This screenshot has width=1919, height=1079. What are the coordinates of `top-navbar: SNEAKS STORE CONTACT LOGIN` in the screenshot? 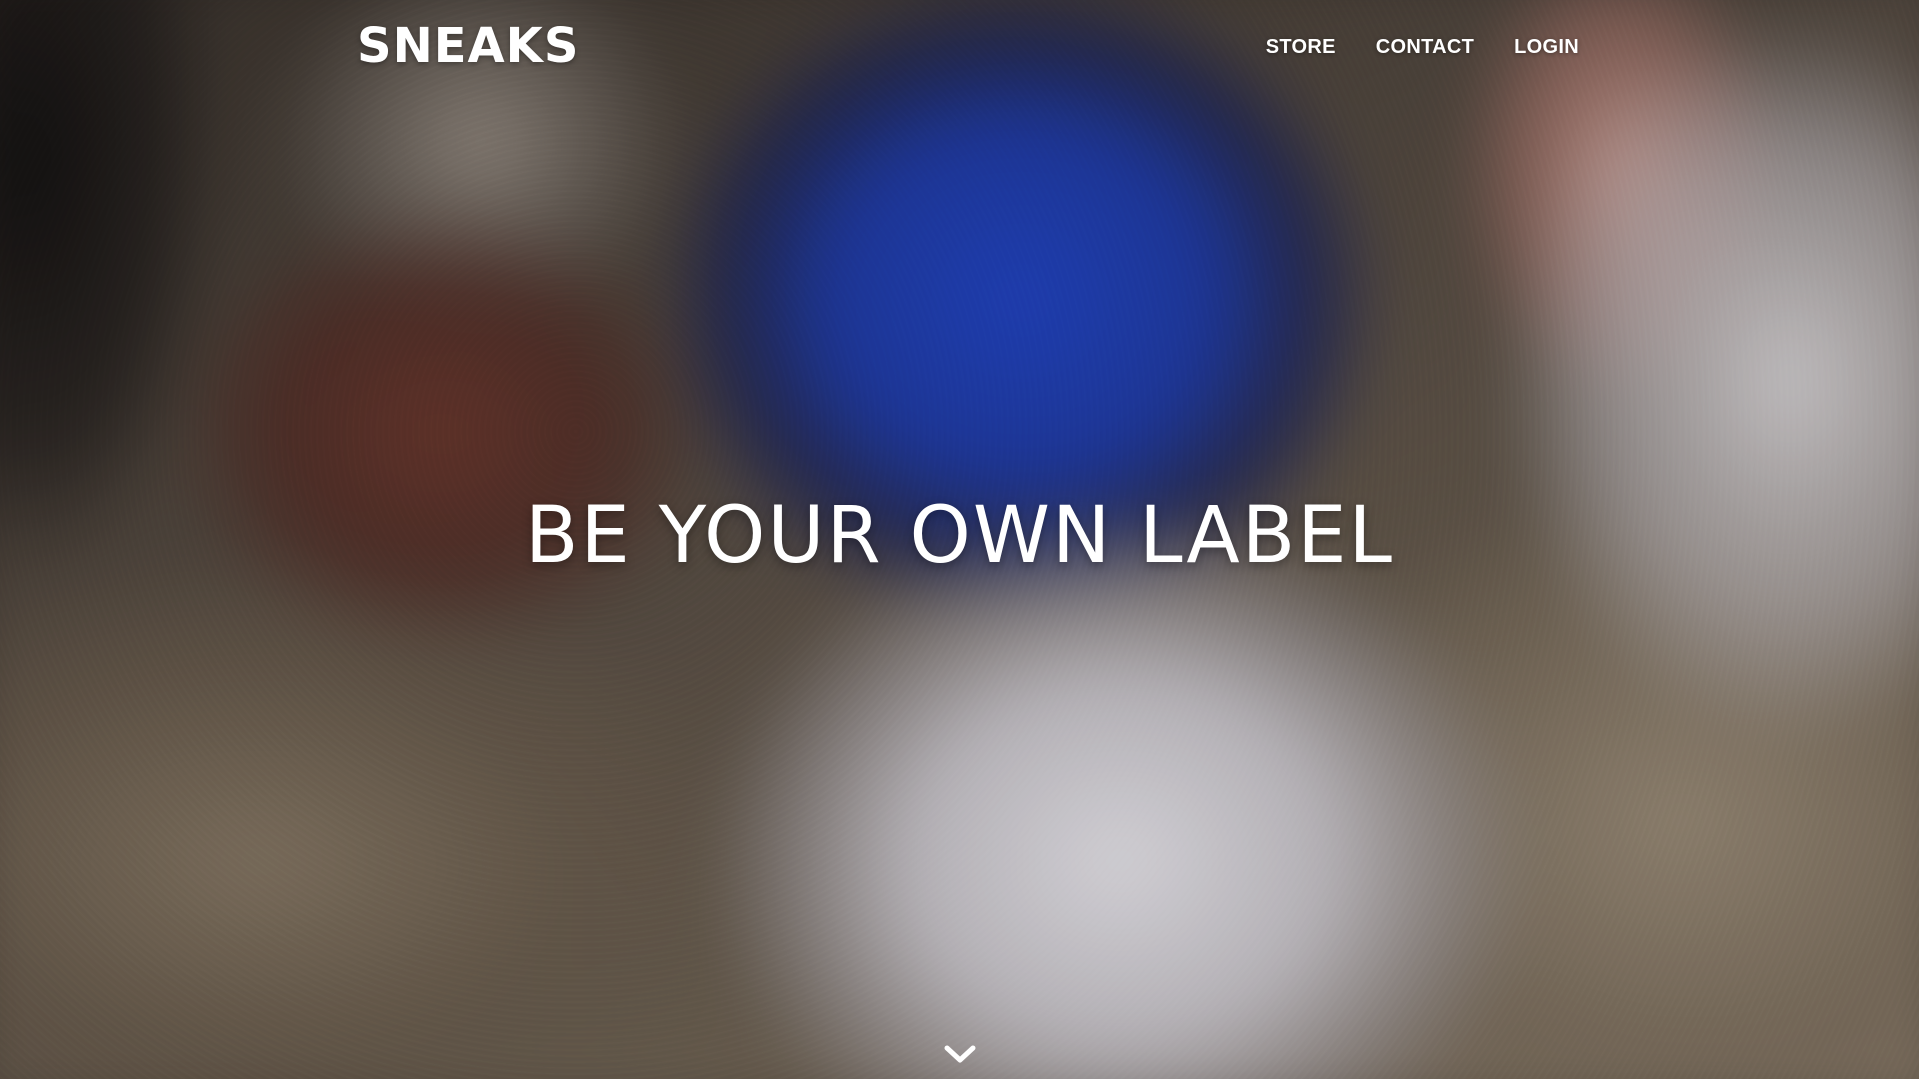 It's located at (959, 50).